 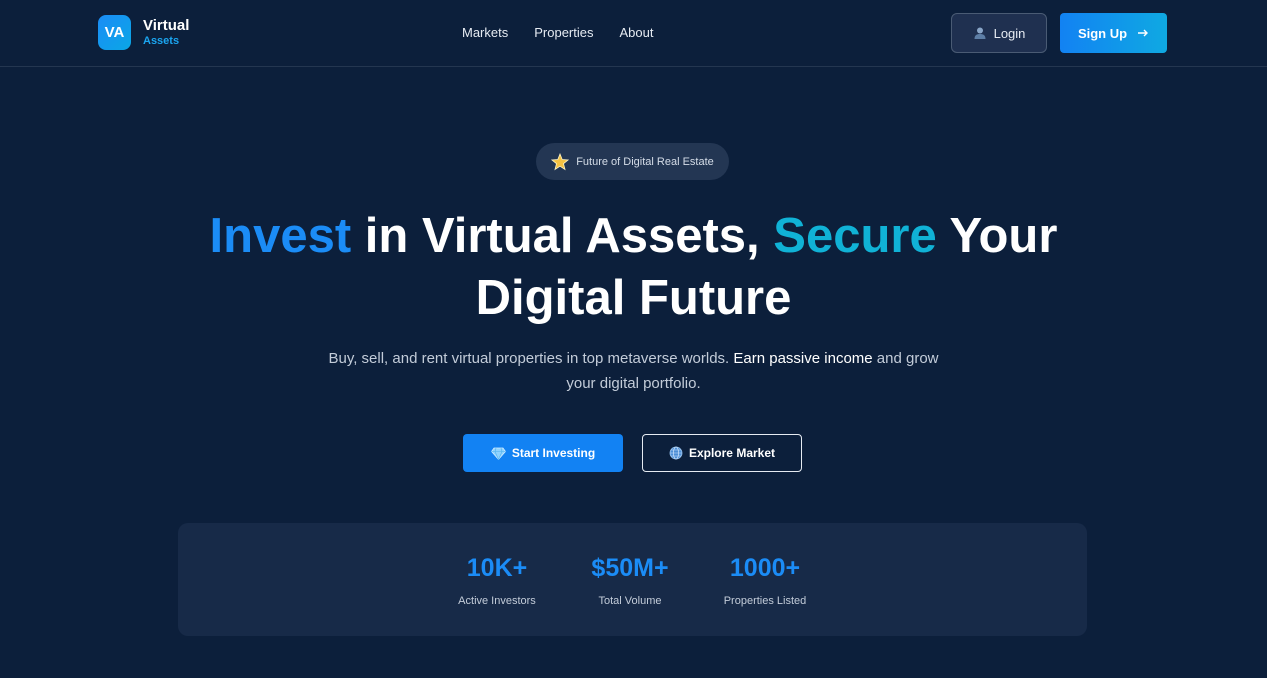 I want to click on signup-label: Sign Up, so click(x=1102, y=33).